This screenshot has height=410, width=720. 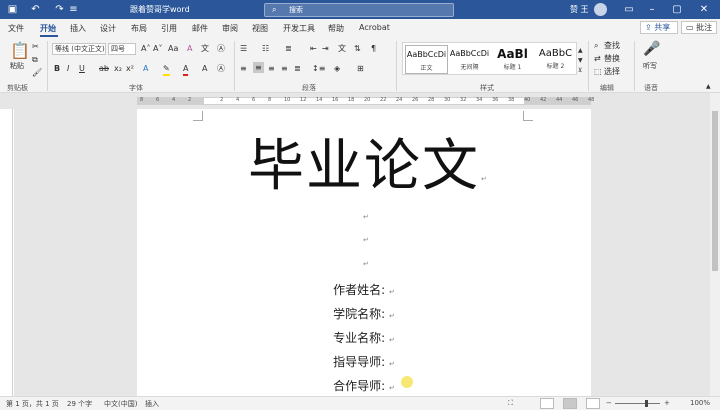 I want to click on share-button: ⇪ 共享, so click(x=659, y=27).